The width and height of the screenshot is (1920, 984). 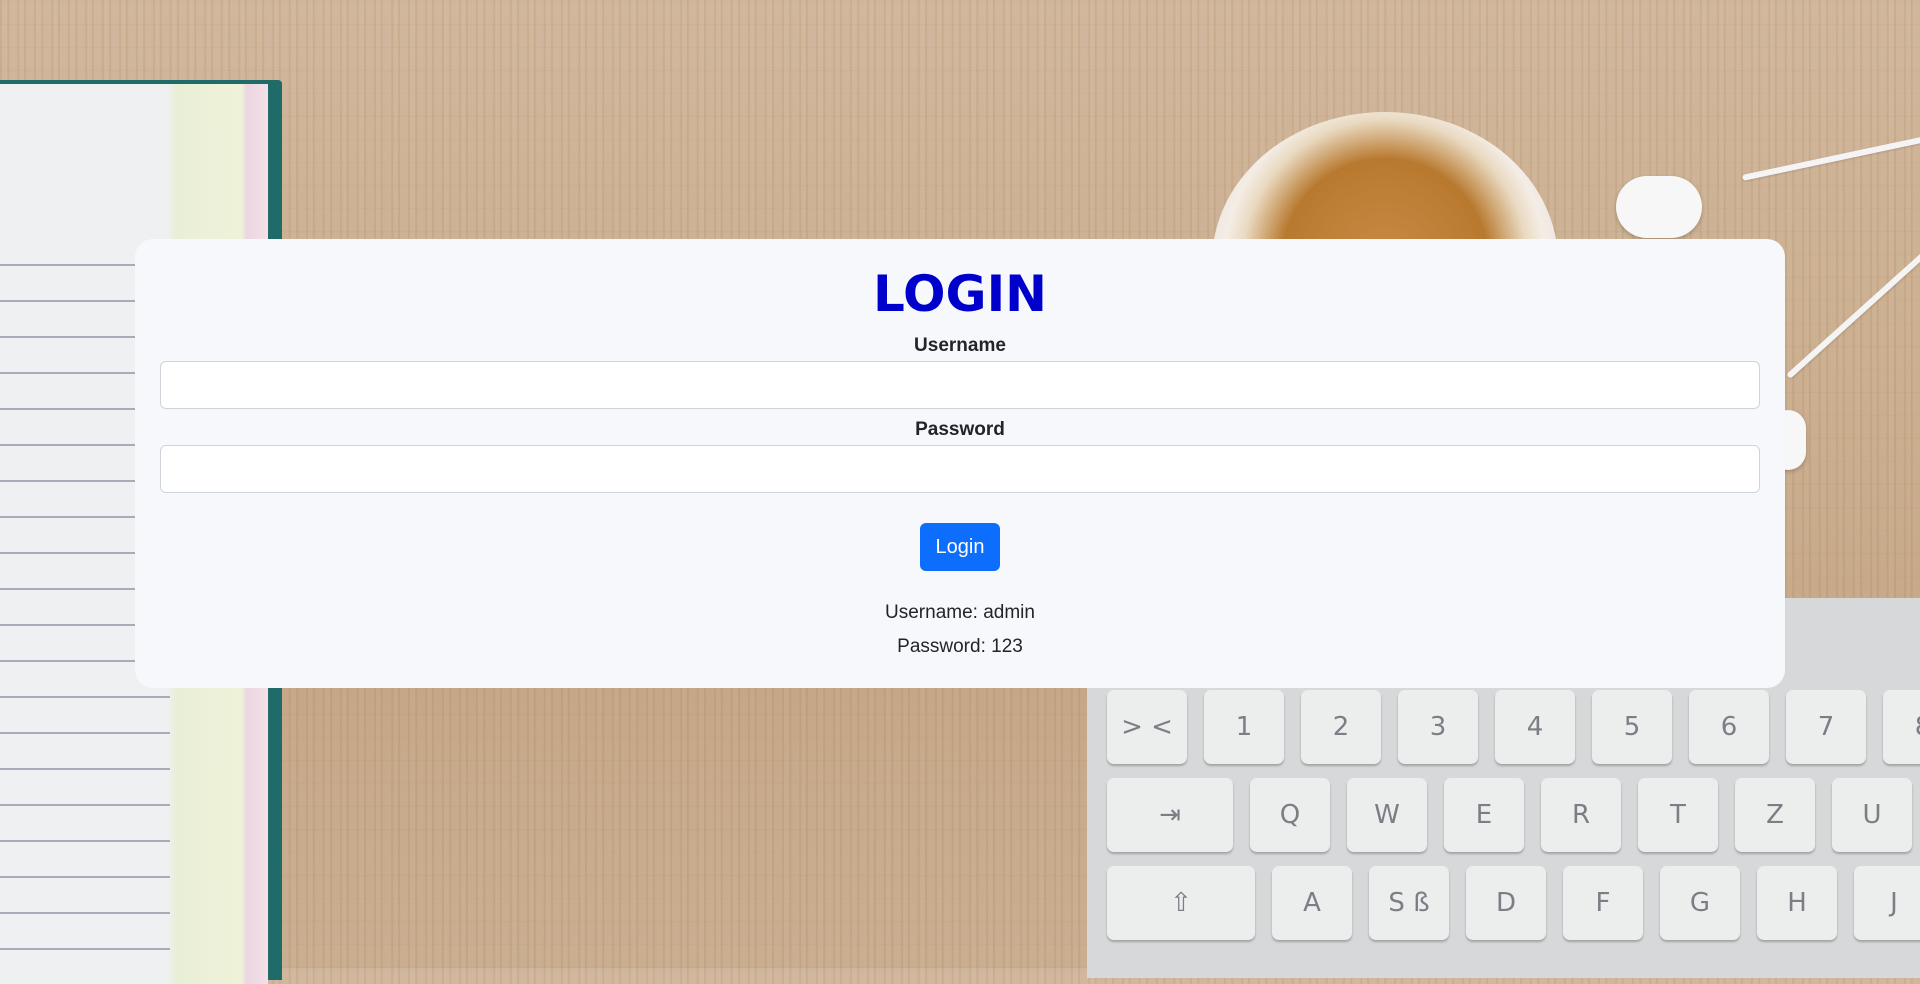 I want to click on keyboard-key: Z, so click(x=1775, y=815).